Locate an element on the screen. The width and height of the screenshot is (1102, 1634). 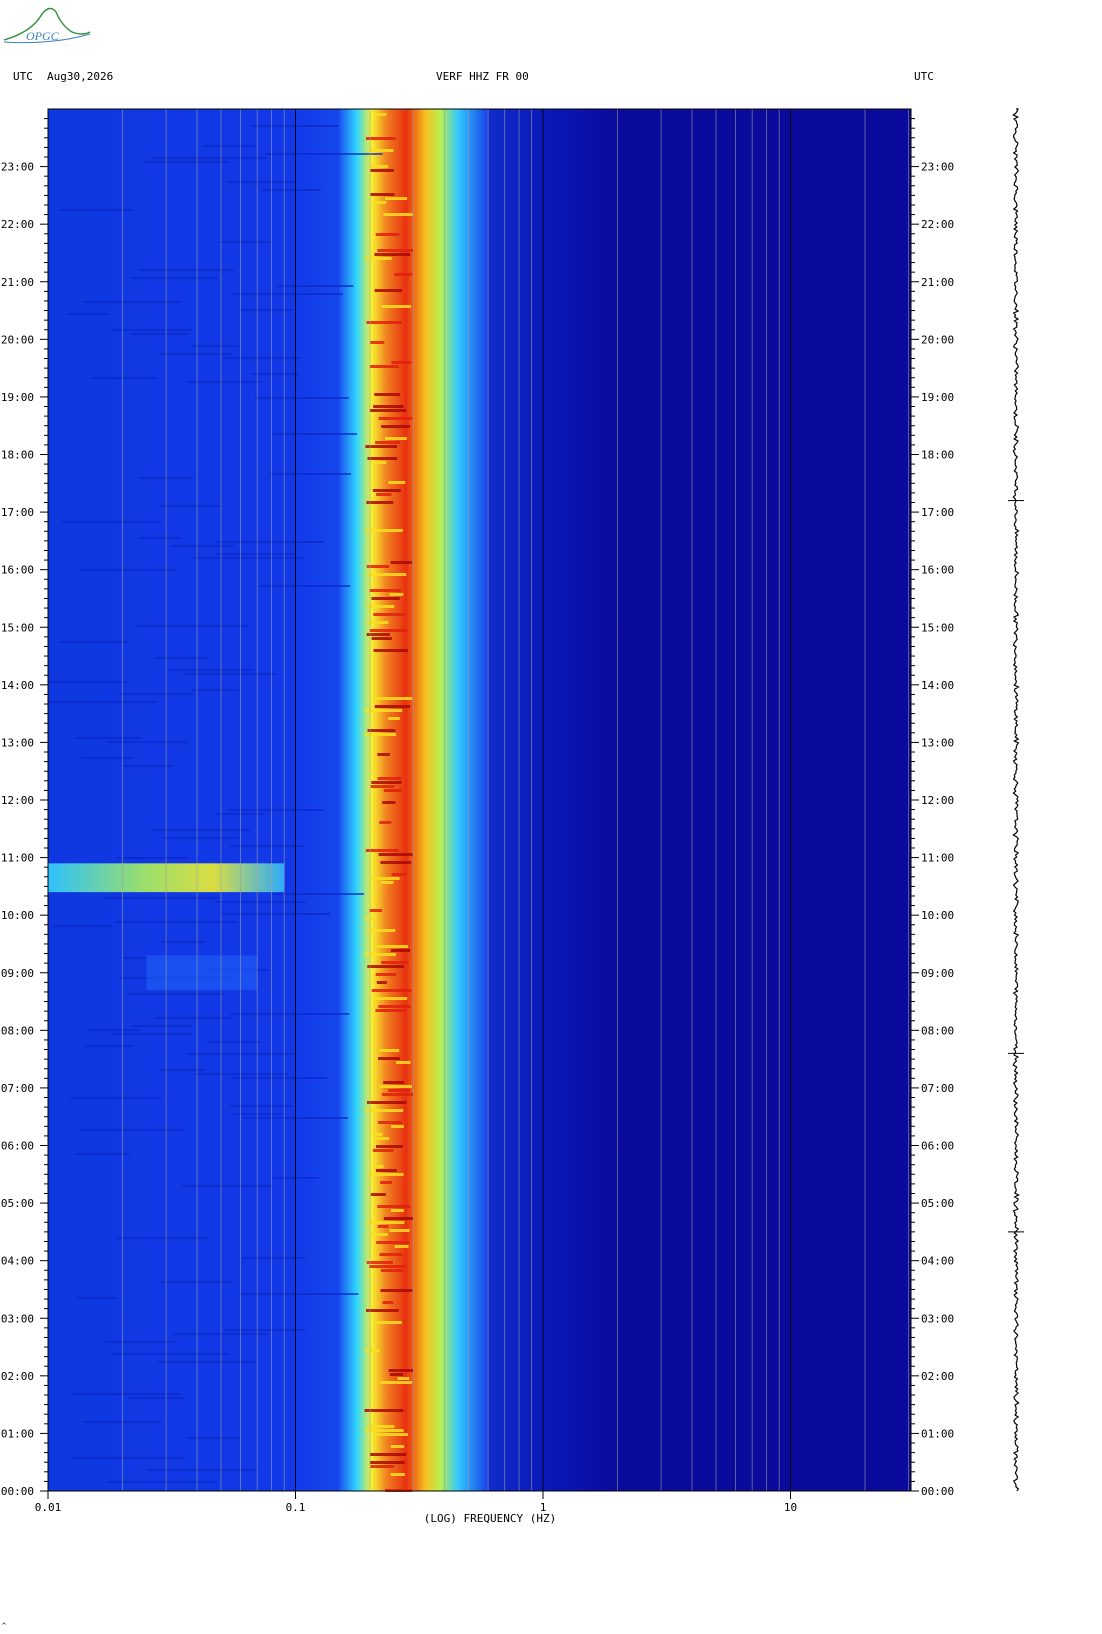
y-tick-label-right: 09:00 is located at coordinates (937, 973).